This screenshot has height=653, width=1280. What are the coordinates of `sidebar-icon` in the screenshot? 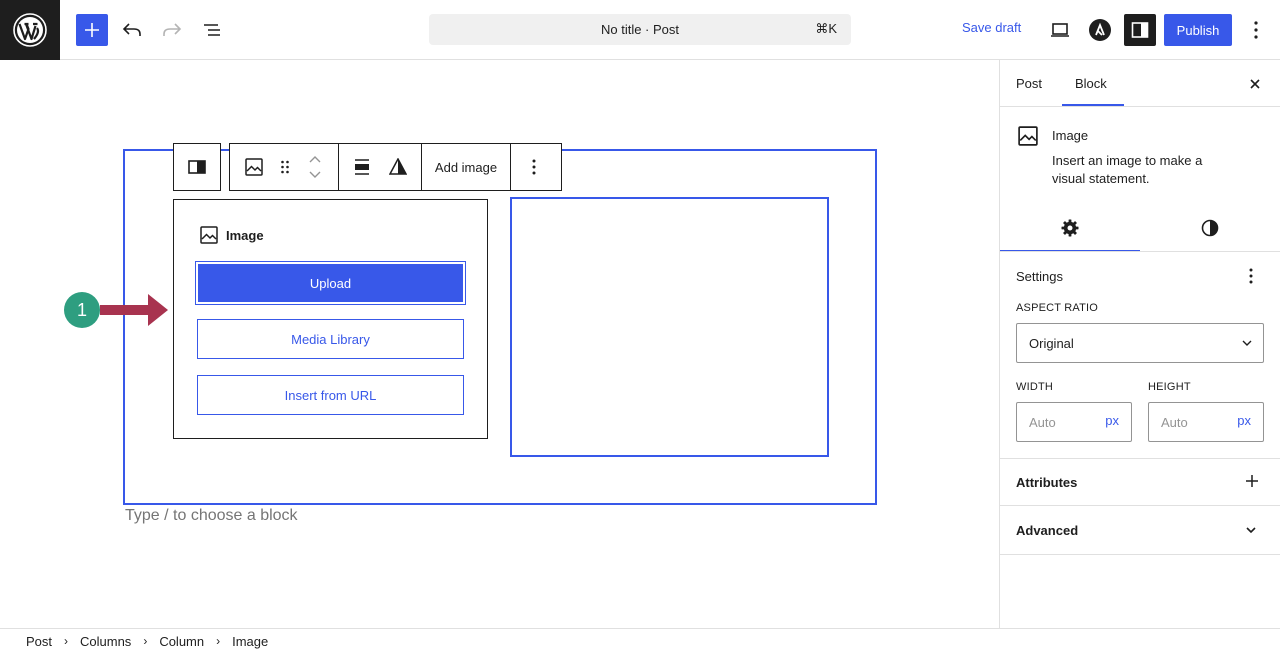 It's located at (1140, 30).